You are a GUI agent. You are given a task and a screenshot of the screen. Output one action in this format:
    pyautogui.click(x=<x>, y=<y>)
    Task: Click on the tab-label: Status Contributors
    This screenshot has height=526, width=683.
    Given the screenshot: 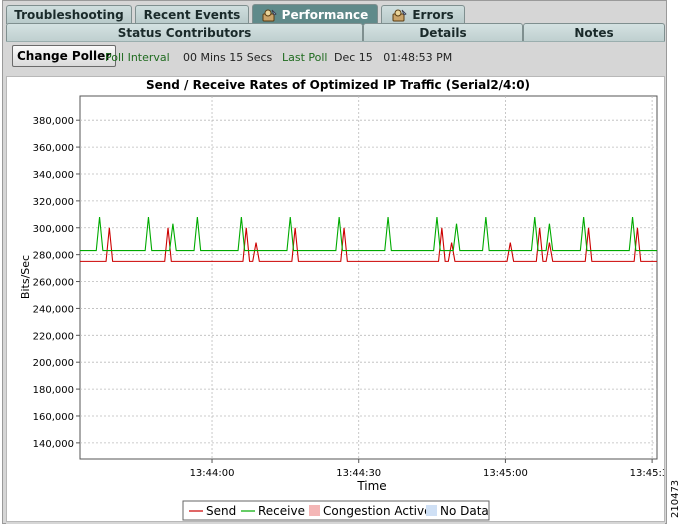 What is the action you would take?
    pyautogui.click(x=184, y=32)
    